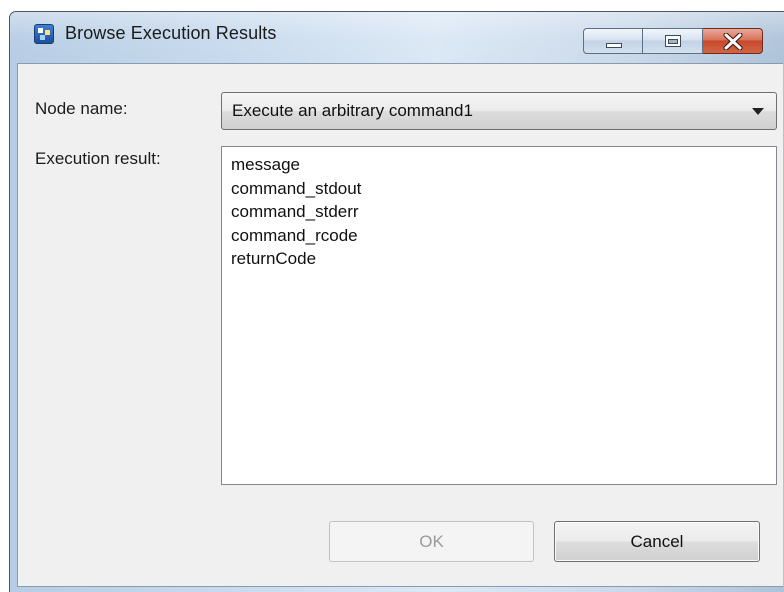 The width and height of the screenshot is (784, 592). I want to click on list-item: command_rcode, so click(499, 236).